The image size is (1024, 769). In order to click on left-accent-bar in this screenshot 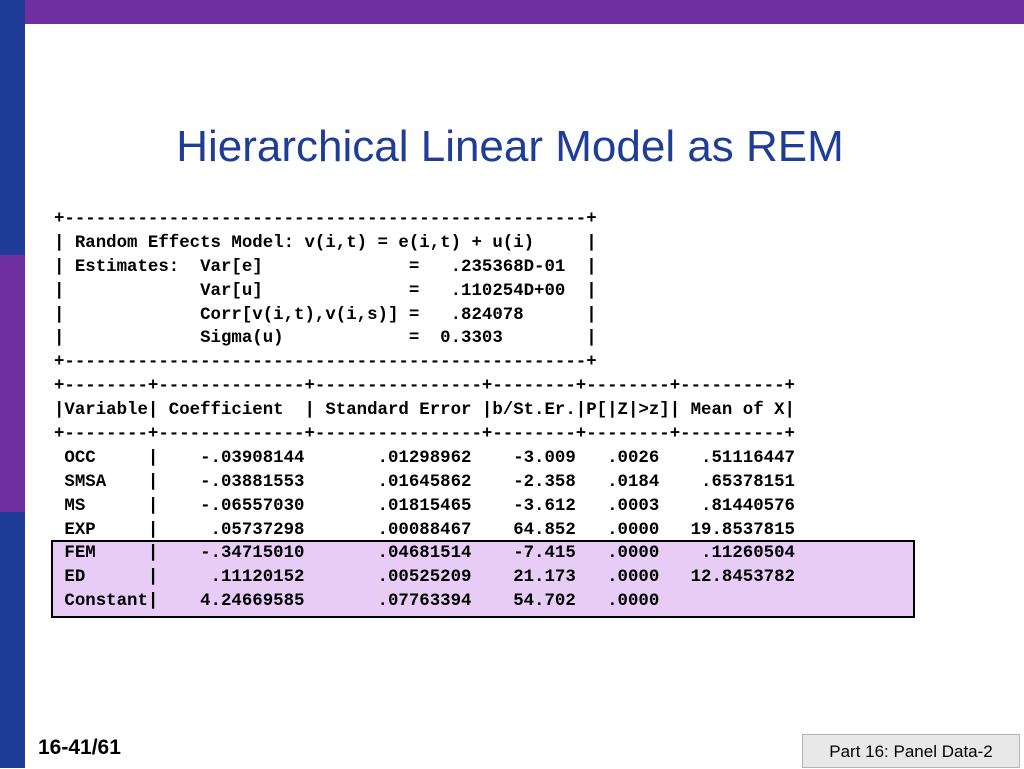, I will do `click(12, 384)`.